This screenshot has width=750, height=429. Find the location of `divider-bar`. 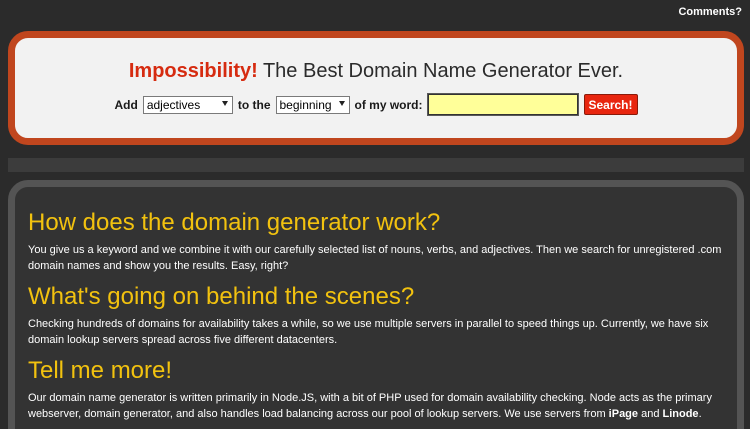

divider-bar is located at coordinates (376, 165).